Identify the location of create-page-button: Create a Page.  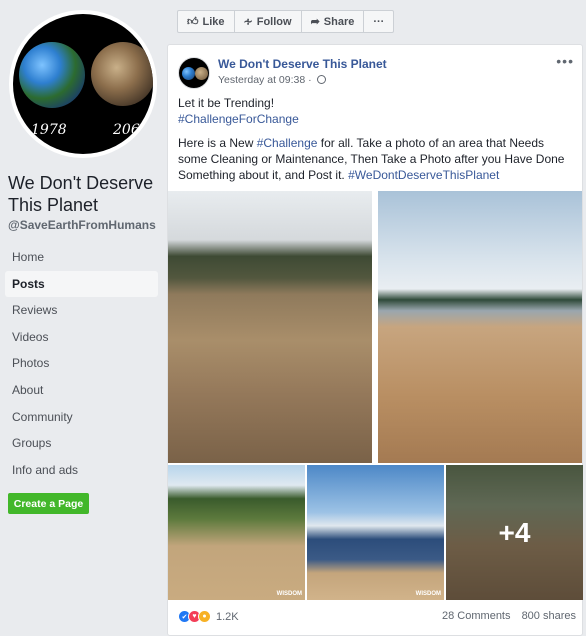
(48, 503).